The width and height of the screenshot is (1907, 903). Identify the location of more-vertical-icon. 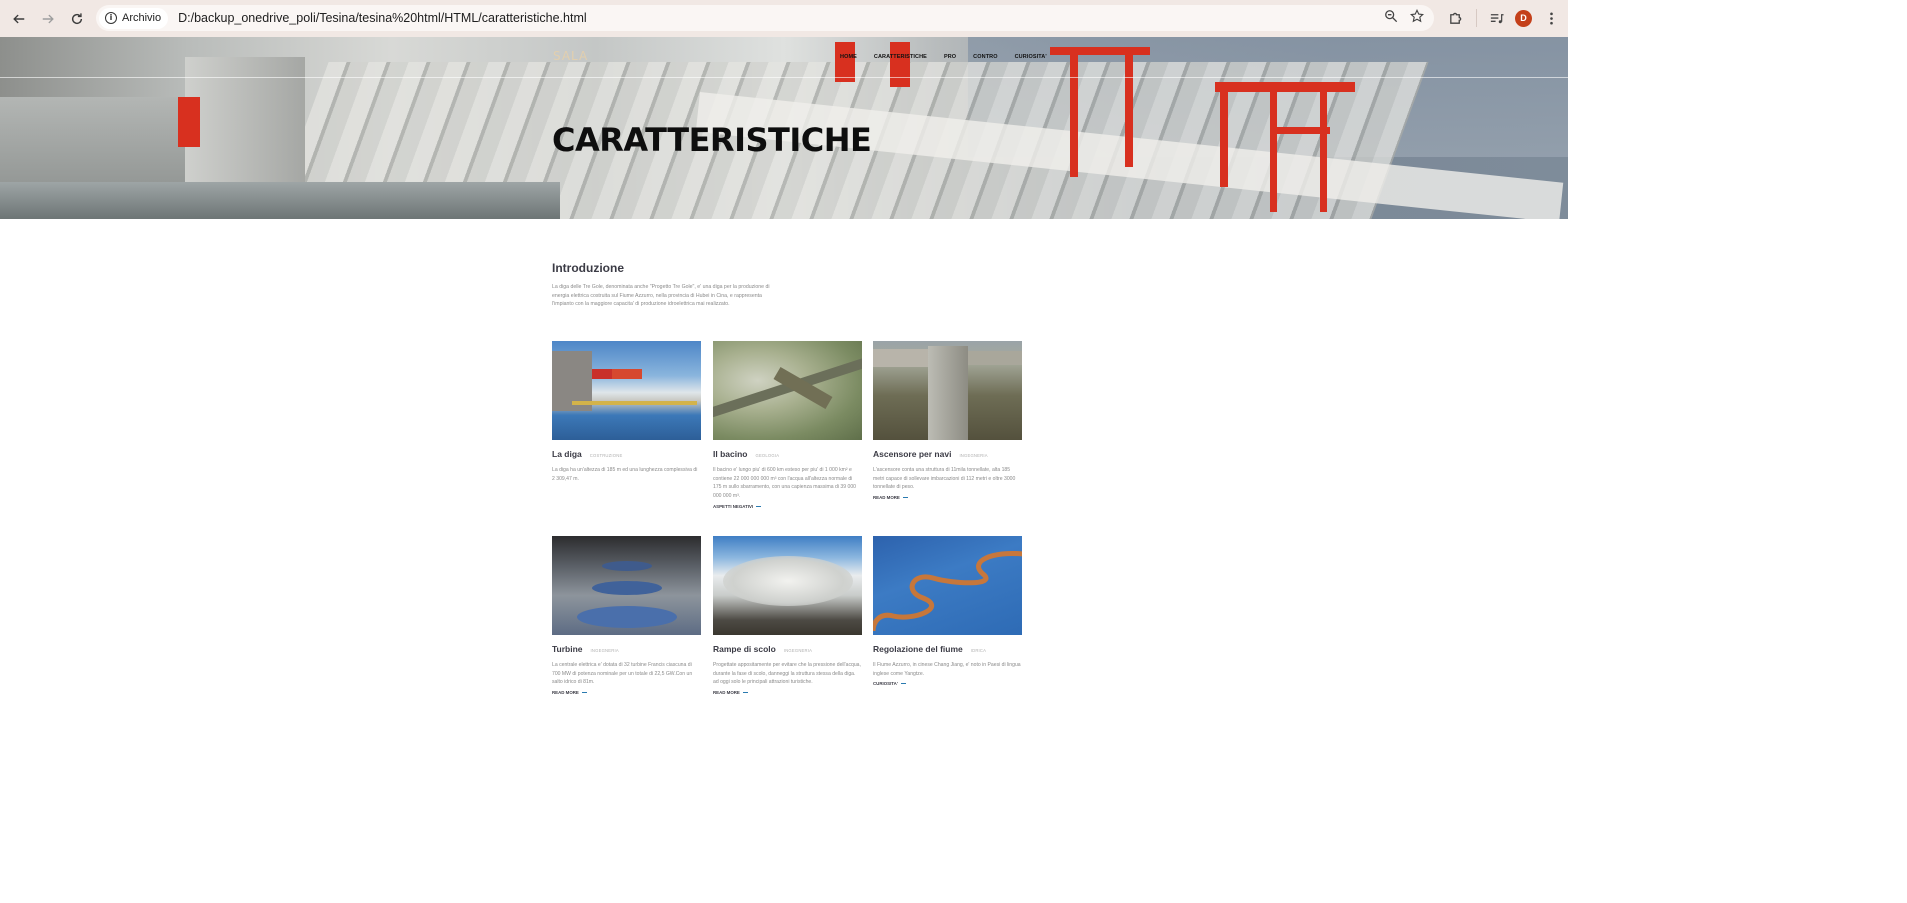
(1551, 18).